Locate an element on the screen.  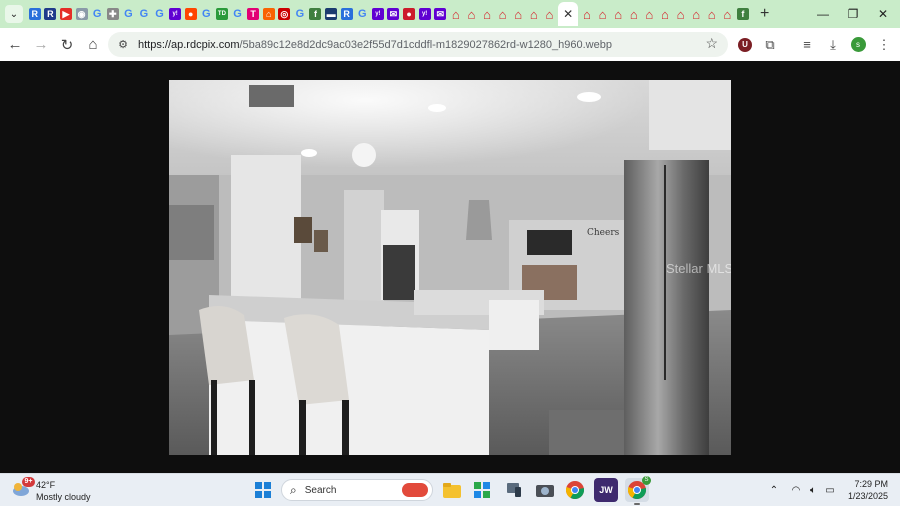
media-control-button: ≡ is located at coordinates (807, 44).